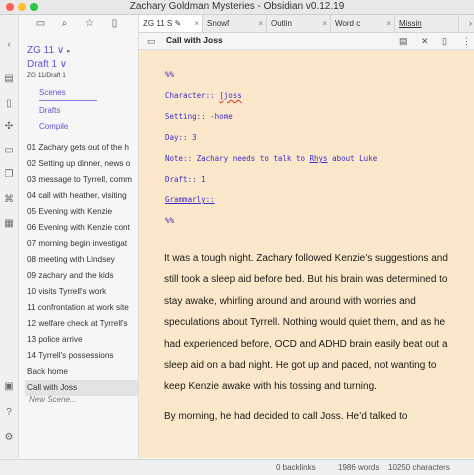 The height and width of the screenshot is (475, 474). I want to click on left-ribbon: ‹ ▤ ▯ ✣ ▭ ❐ ⌘ ▦ ▣ ? ⚙, so click(9, 236).